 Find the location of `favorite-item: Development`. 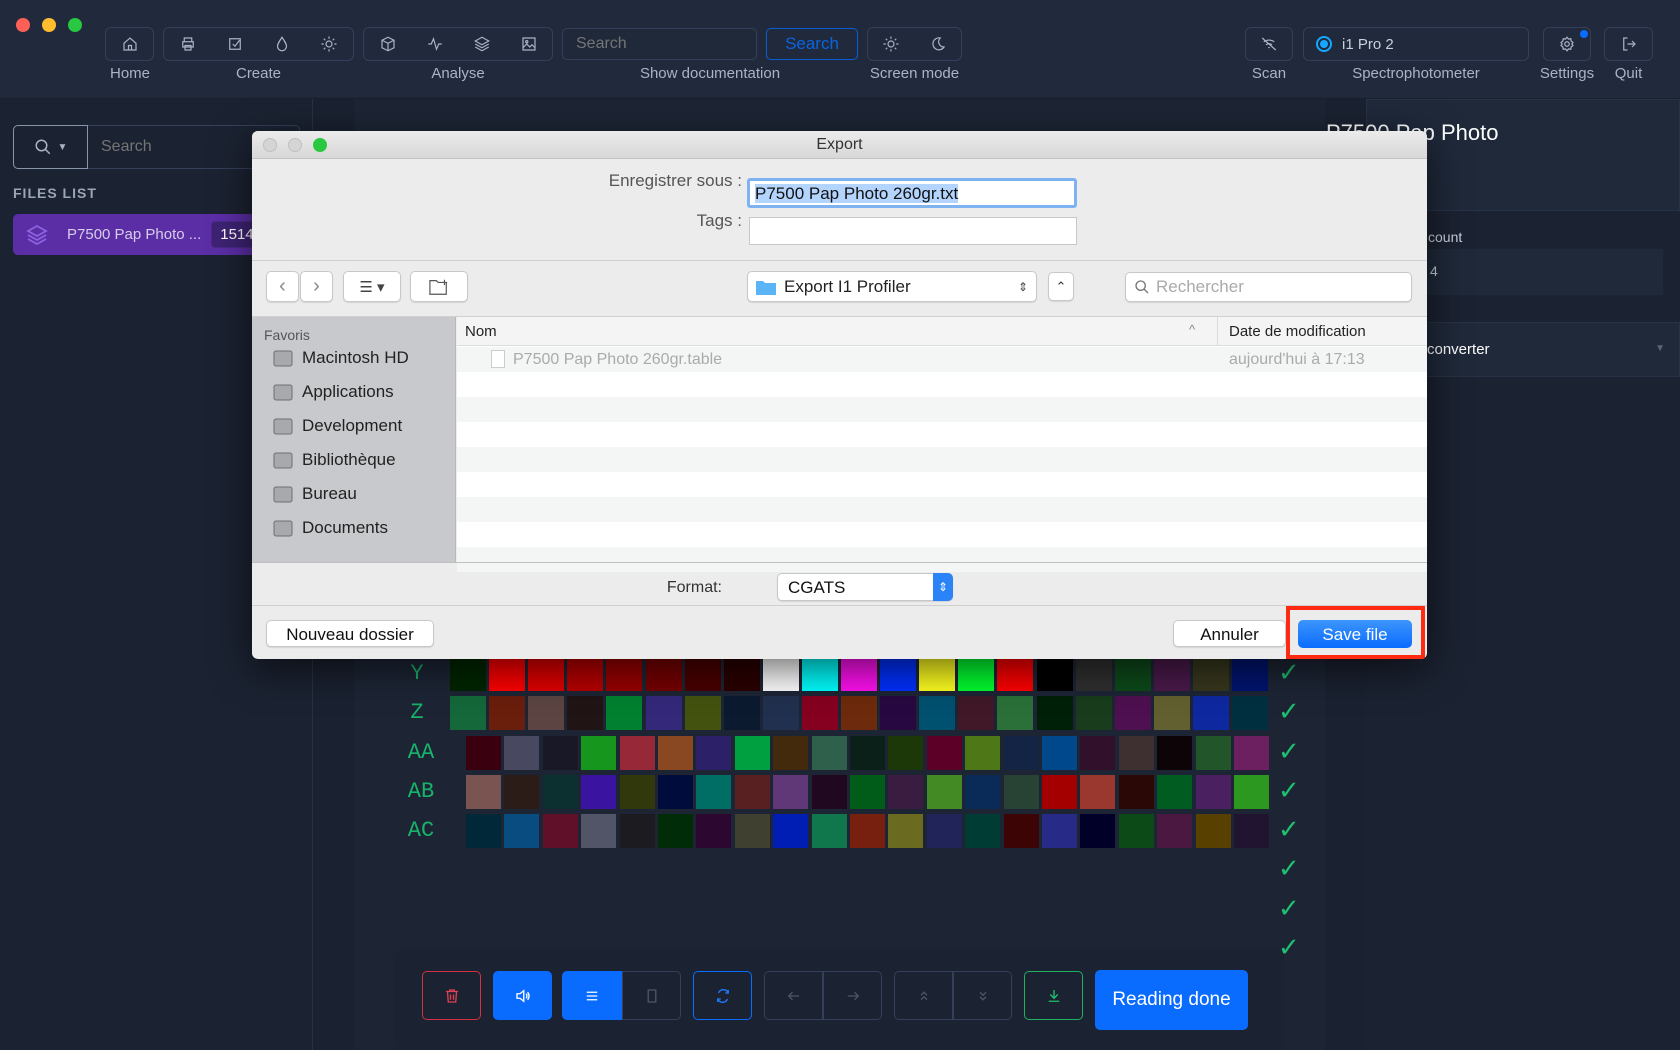

favorite-item: Development is located at coordinates (337, 426).